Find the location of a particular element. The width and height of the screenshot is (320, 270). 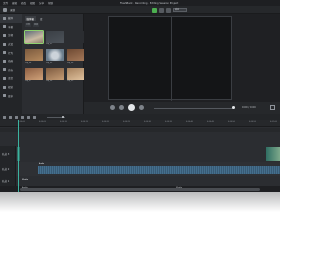

sidebar-item-transitions: 过渡 is located at coordinates (11, 44).